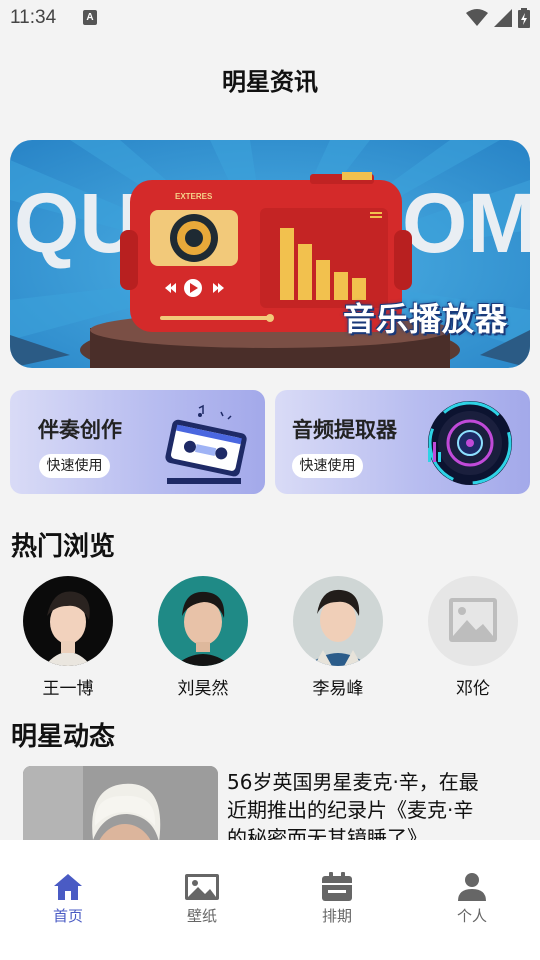  I want to click on cassette-icon, so click(206, 444).